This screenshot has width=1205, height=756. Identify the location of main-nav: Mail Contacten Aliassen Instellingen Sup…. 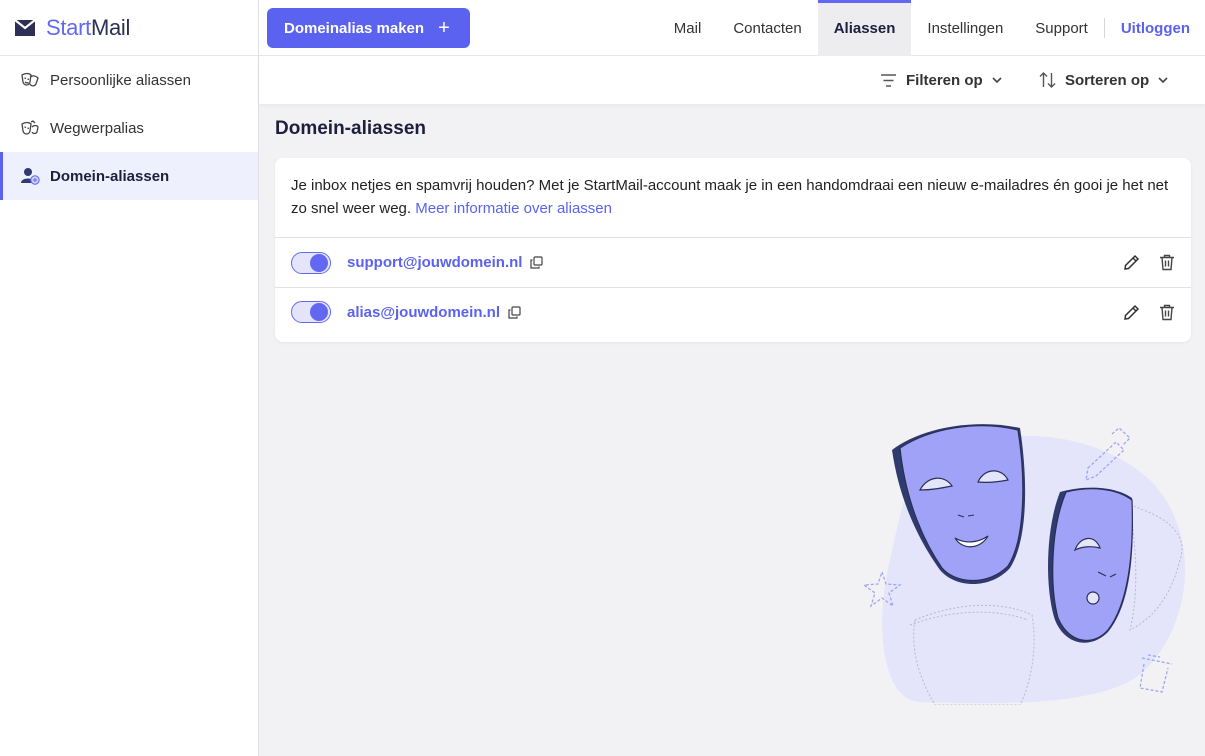
(931, 28).